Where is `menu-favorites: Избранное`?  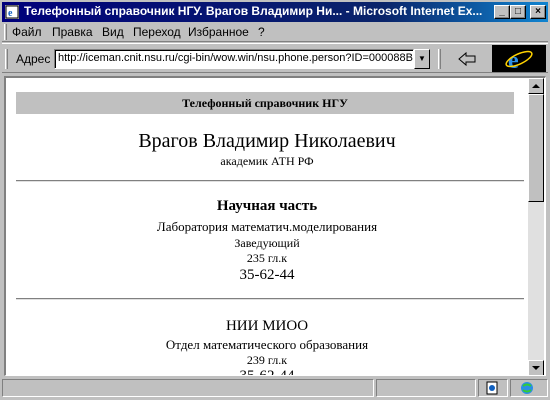 menu-favorites: Избранное is located at coordinates (218, 32).